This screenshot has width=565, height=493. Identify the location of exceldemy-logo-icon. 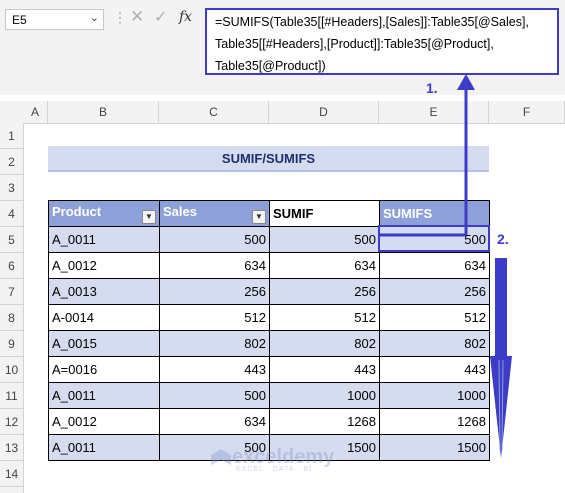
(221, 456).